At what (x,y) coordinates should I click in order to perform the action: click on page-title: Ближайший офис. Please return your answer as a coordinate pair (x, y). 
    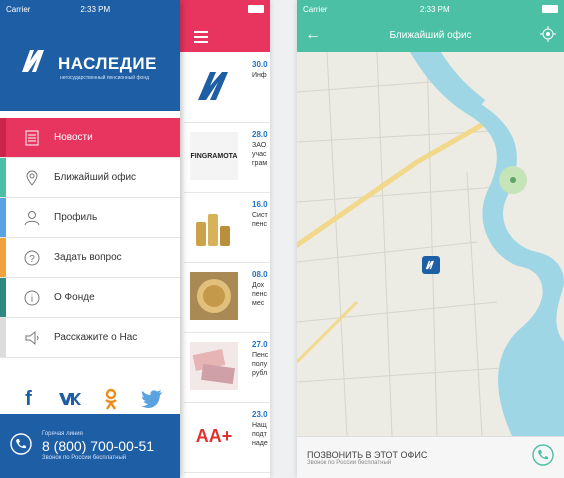
    Looking at the image, I should click on (430, 35).